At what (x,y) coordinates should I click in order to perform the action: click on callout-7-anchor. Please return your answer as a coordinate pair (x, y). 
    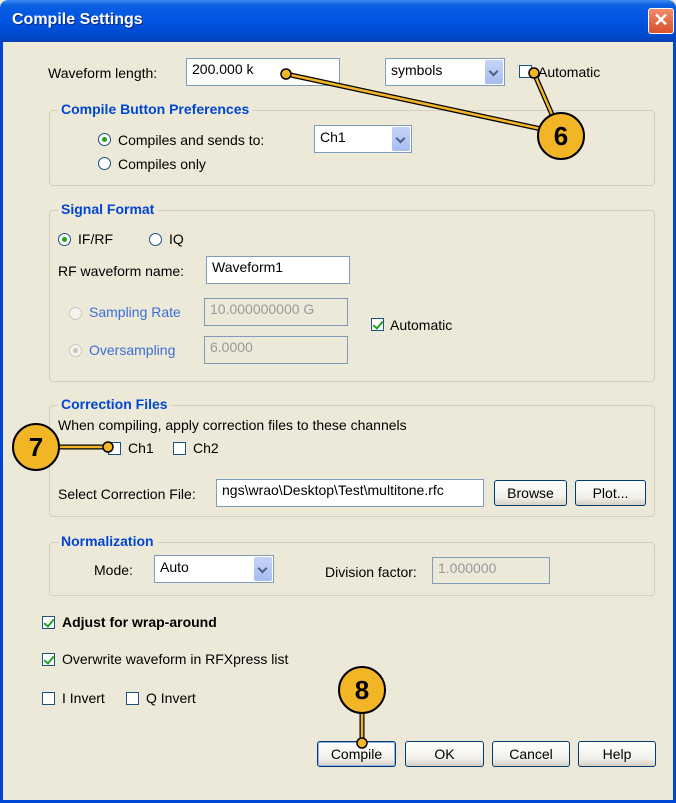
    Looking at the image, I should click on (108, 447).